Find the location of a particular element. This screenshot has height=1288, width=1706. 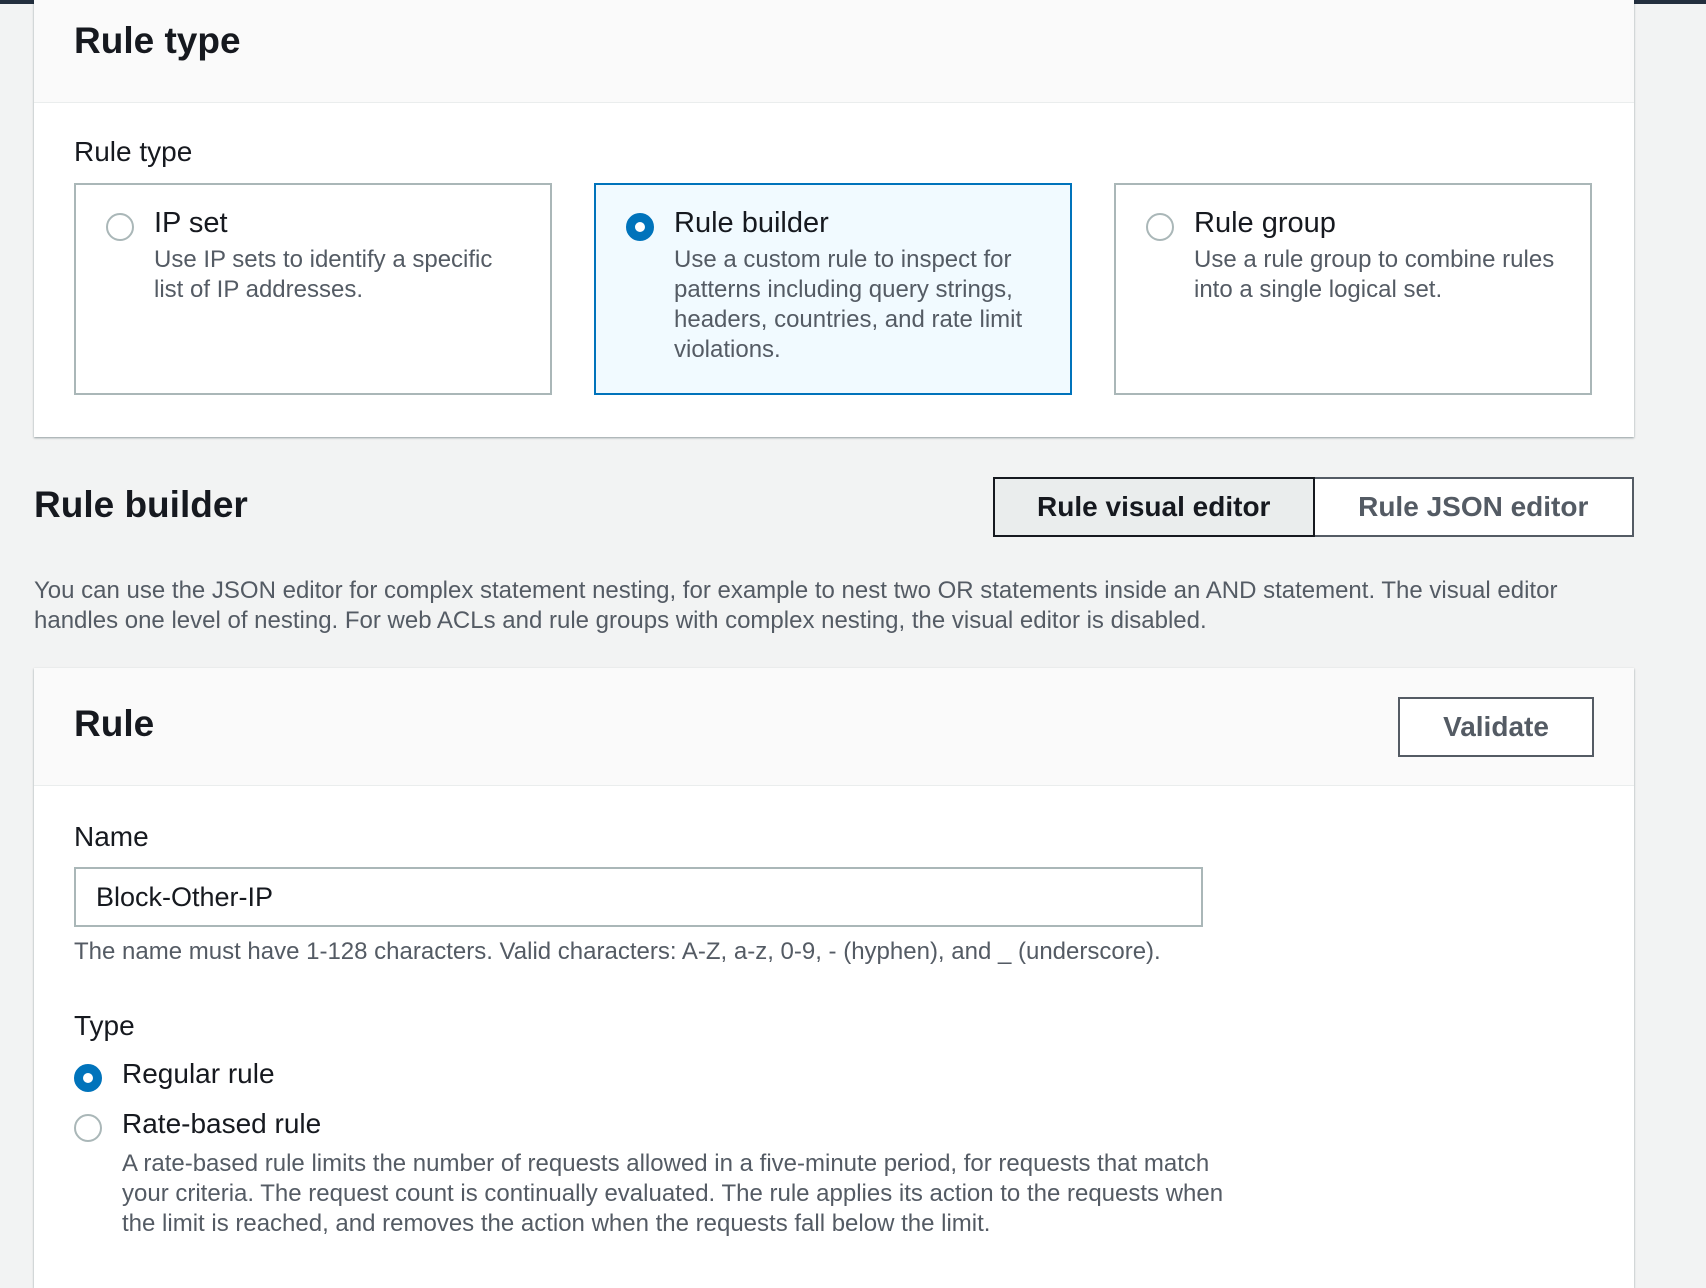

radio-regular-rule is located at coordinates (88, 1078).